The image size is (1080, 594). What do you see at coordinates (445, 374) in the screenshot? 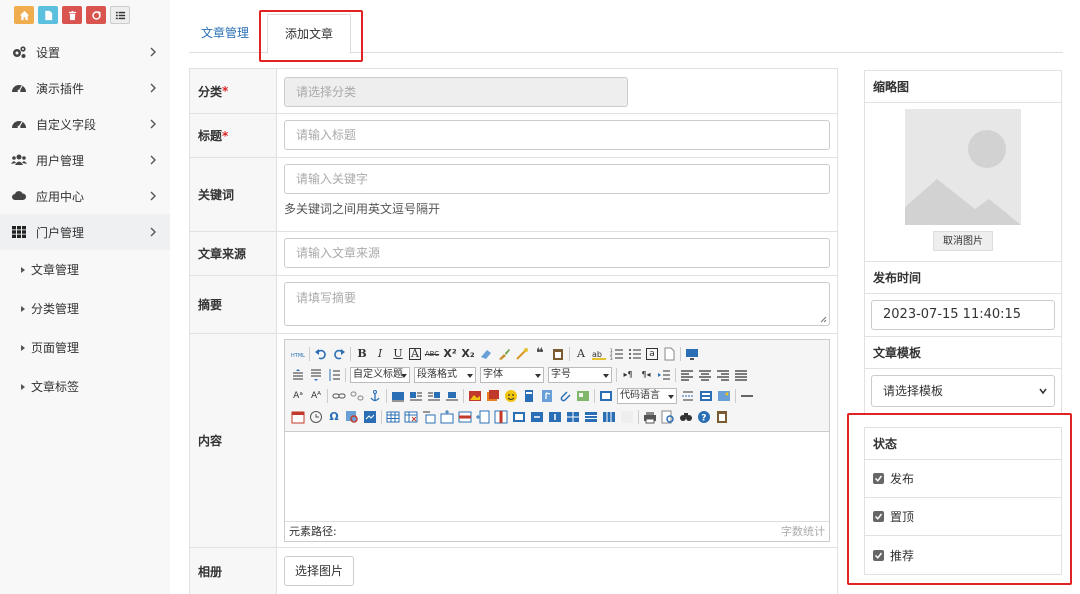
I see `paragraph-select: 段落格式` at bounding box center [445, 374].